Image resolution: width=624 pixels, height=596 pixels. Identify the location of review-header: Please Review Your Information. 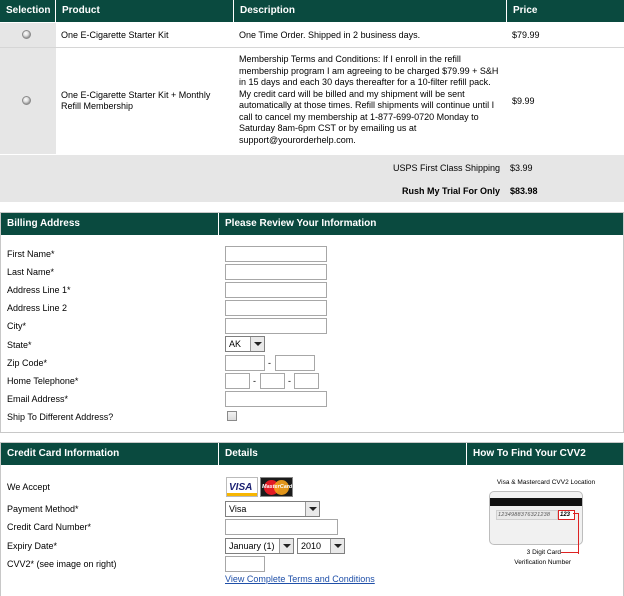
(421, 224).